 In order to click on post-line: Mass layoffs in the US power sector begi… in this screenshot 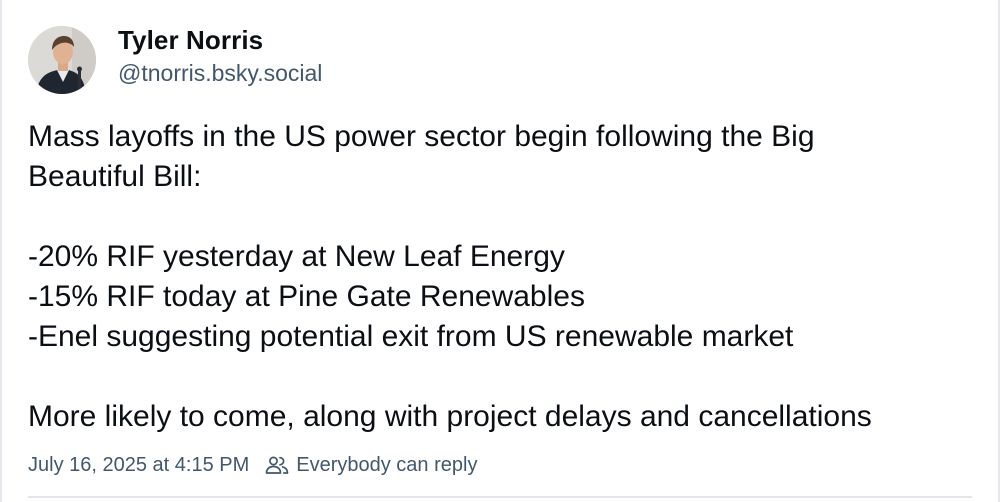, I will do `click(421, 136)`.